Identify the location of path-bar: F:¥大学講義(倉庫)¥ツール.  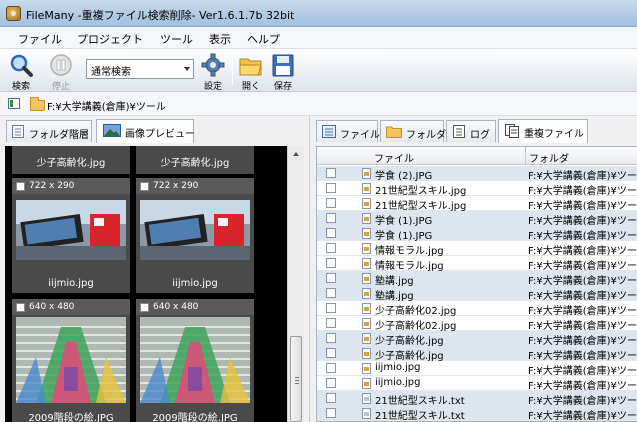
(318, 104).